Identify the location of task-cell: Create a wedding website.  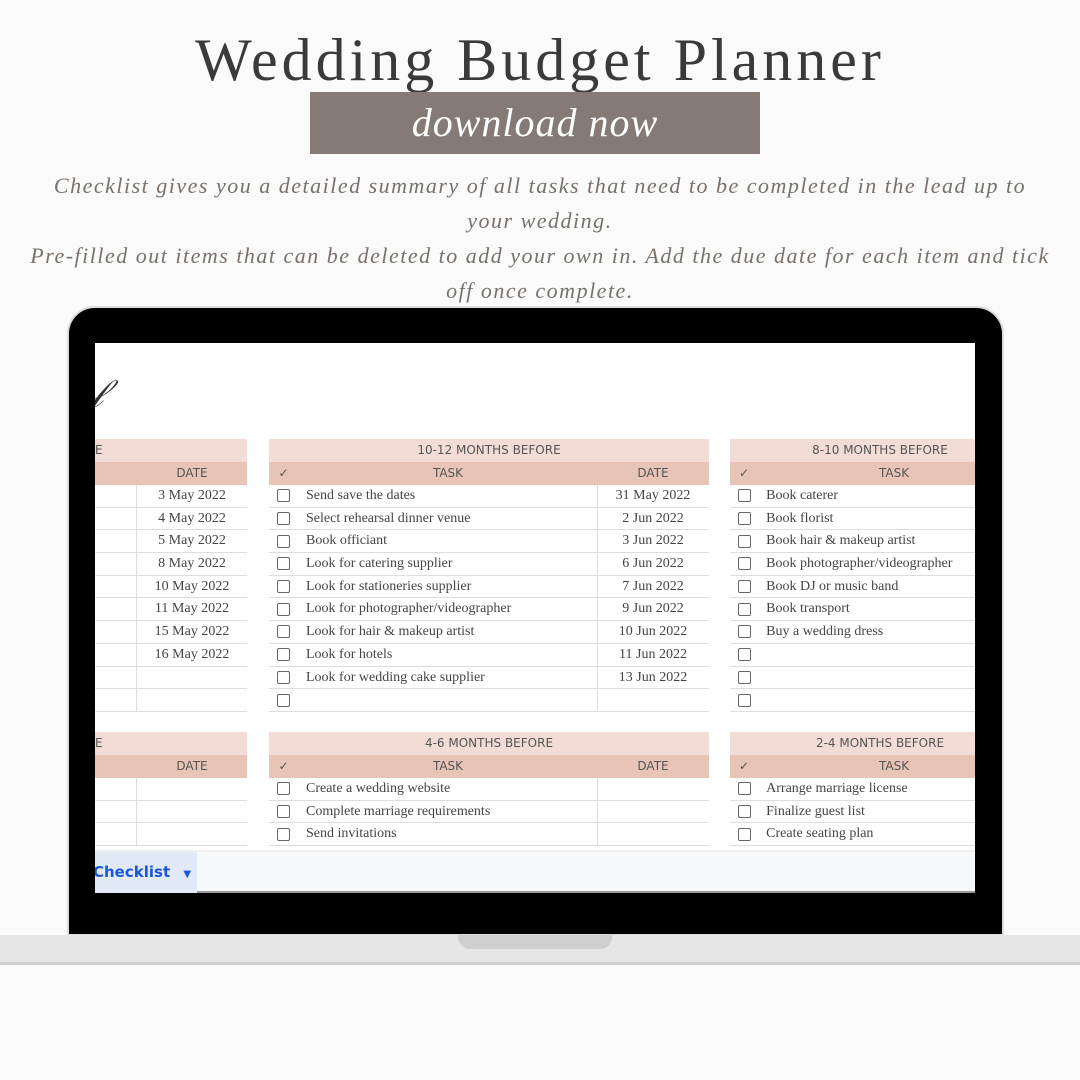
(448, 789).